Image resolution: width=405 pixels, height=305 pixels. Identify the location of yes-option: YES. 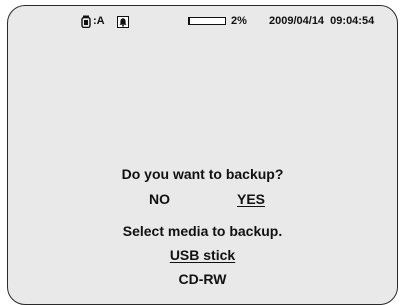
(251, 199).